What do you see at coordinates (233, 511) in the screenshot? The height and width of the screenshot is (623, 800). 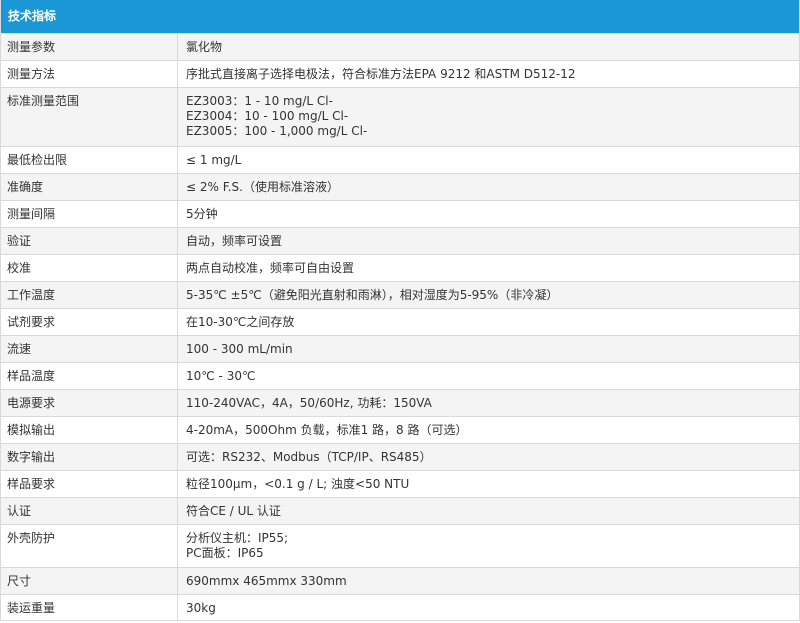 I see `row-value-line: 符合CE / UL 认证` at bounding box center [233, 511].